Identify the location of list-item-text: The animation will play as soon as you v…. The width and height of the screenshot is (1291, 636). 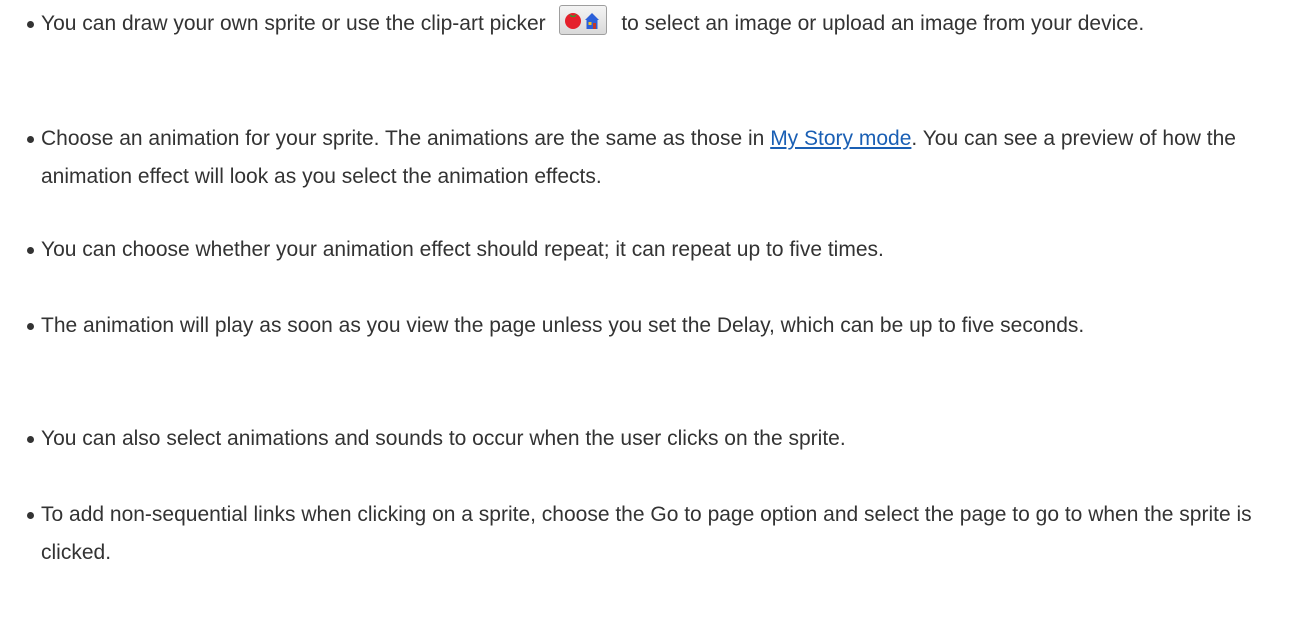
(563, 325).